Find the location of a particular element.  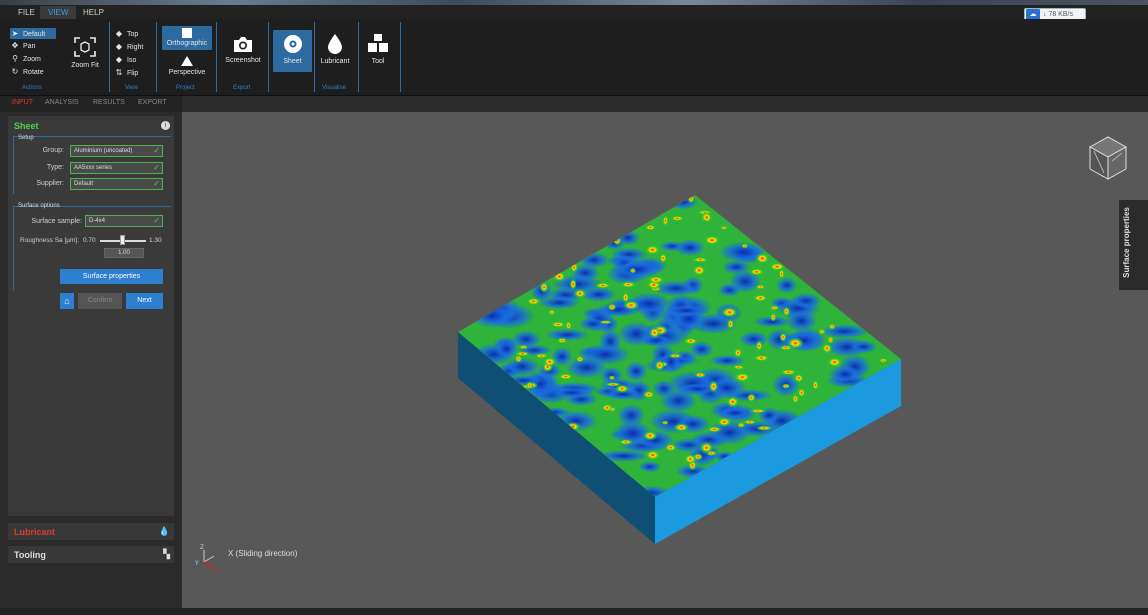

type-select: AA5xxx series ✓ is located at coordinates (116, 168).